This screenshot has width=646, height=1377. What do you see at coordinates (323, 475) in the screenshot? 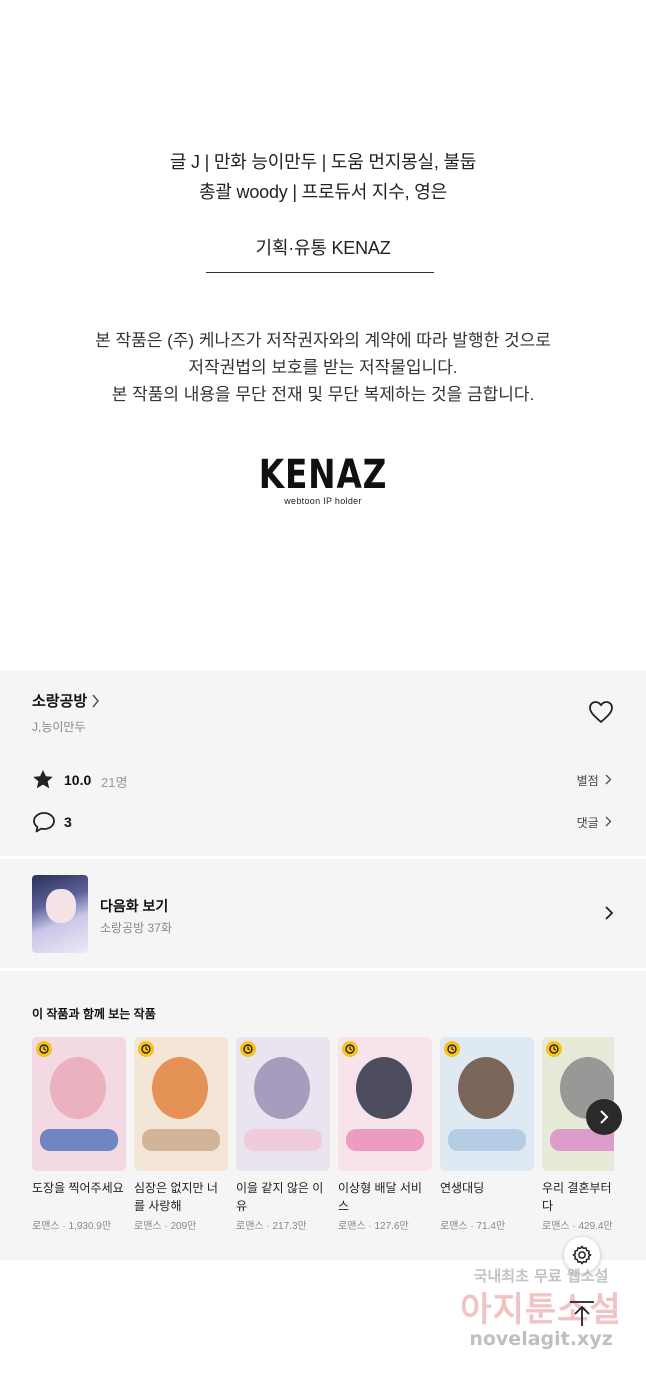
I see `kenaz-logo: KENAZ` at bounding box center [323, 475].